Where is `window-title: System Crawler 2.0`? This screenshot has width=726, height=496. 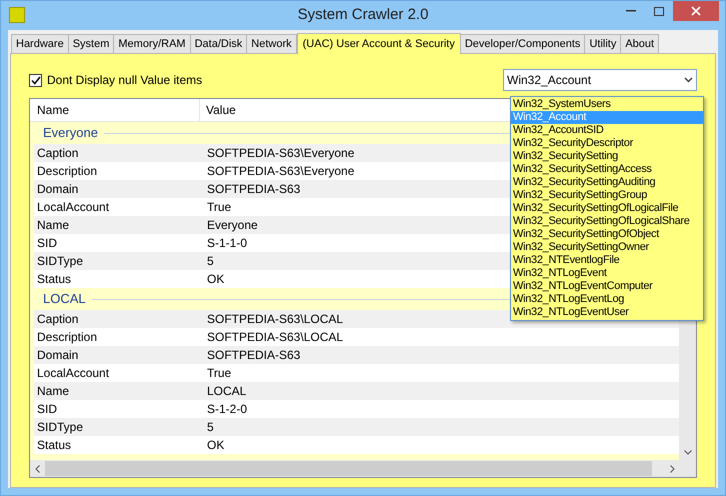
window-title: System Crawler 2.0 is located at coordinates (363, 15).